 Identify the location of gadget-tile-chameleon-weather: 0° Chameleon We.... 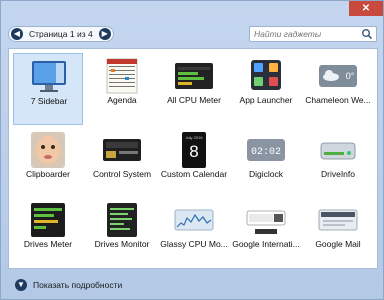
(338, 89).